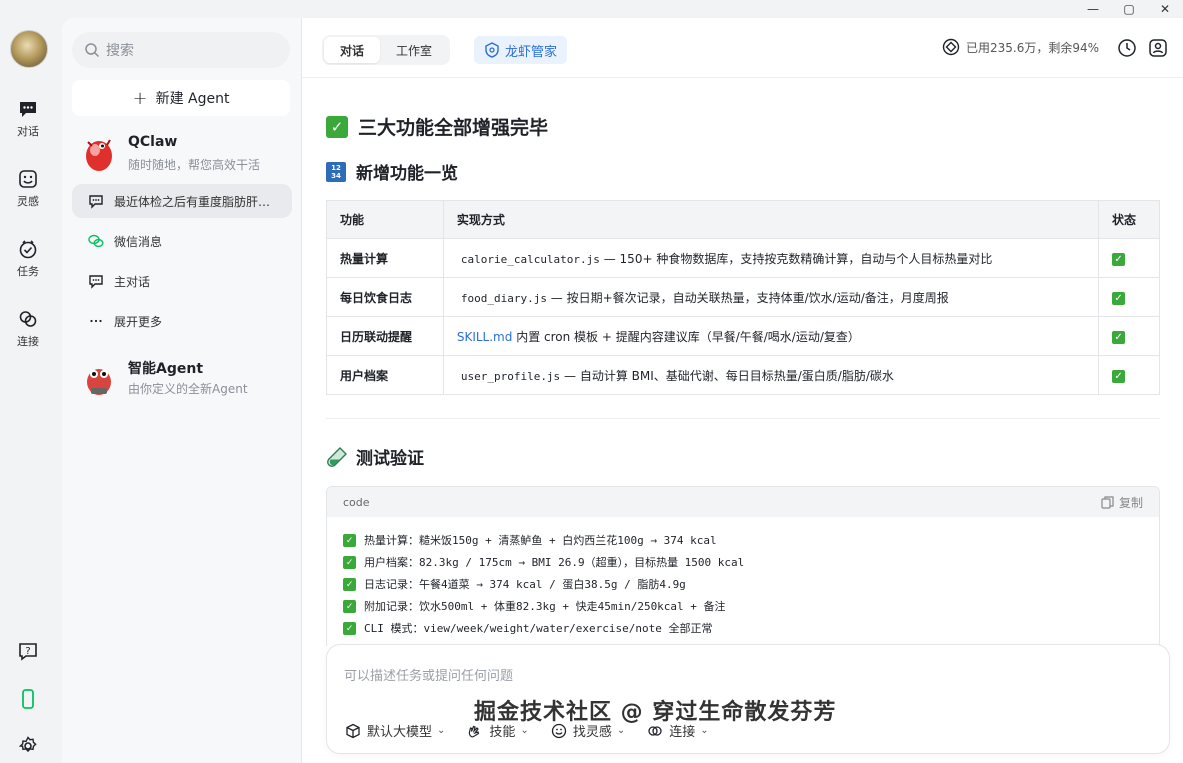 The height and width of the screenshot is (763, 1183). I want to click on sidebar-item-label: 主对话, so click(132, 281).